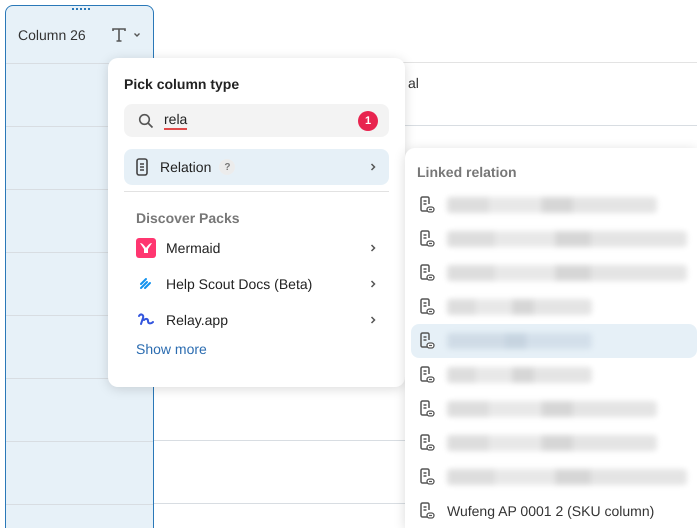 The width and height of the screenshot is (697, 528). I want to click on table-cell: al, so click(413, 83).